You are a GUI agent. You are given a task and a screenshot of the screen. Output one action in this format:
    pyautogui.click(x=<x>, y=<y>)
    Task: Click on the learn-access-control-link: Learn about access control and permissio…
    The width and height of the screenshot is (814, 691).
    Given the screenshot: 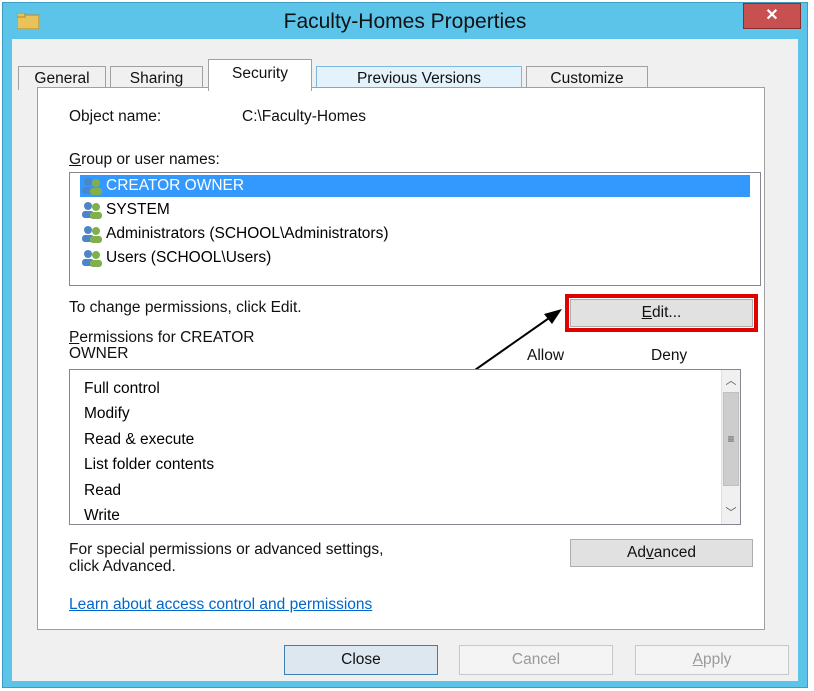 What is the action you would take?
    pyautogui.click(x=220, y=605)
    